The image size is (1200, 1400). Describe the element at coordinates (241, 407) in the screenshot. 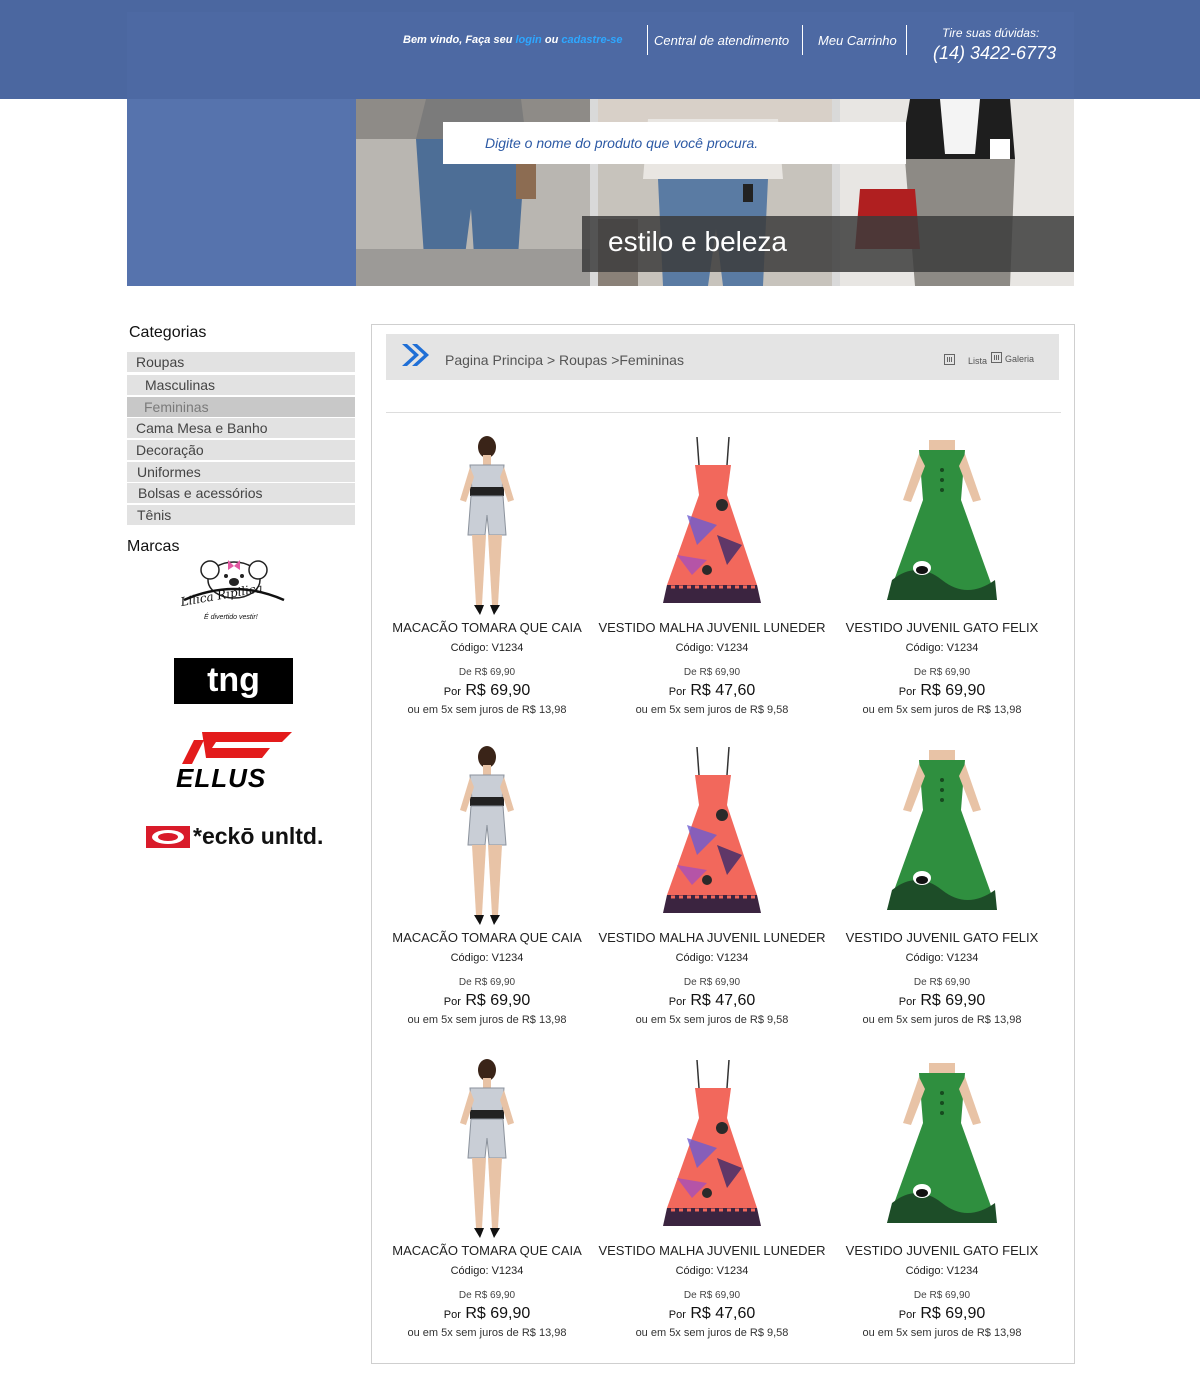

I see `category-femininas: Femininas` at that location.